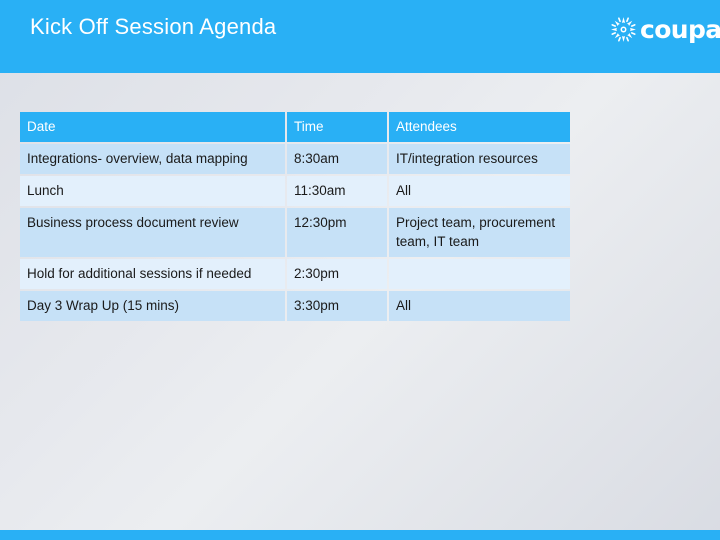 The width and height of the screenshot is (720, 540). I want to click on cell-time: 8:30am, so click(337, 159).